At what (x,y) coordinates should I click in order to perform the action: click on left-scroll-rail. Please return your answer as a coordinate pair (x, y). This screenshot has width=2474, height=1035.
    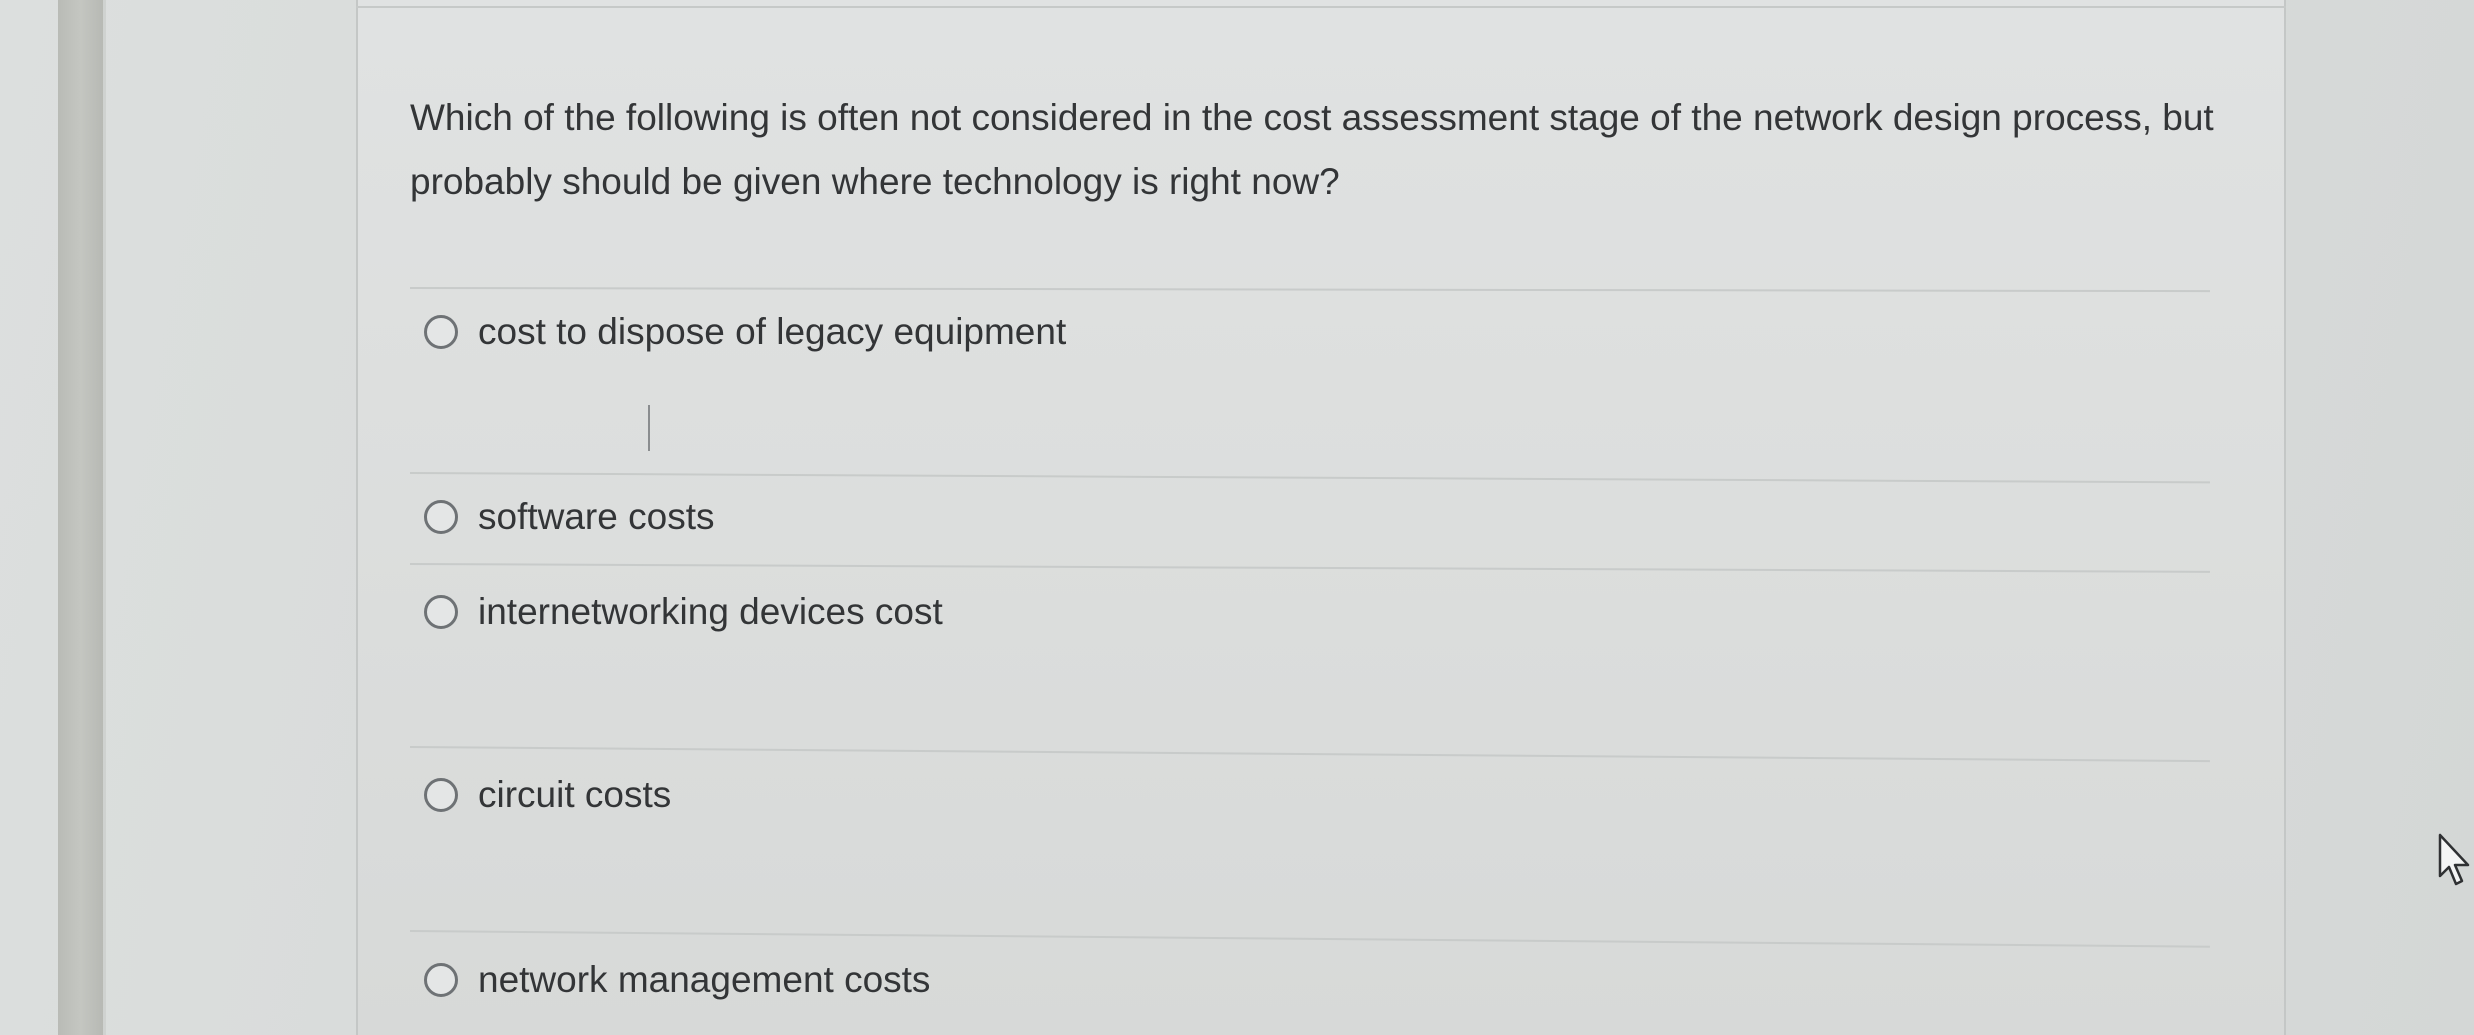
    Looking at the image, I should click on (80, 517).